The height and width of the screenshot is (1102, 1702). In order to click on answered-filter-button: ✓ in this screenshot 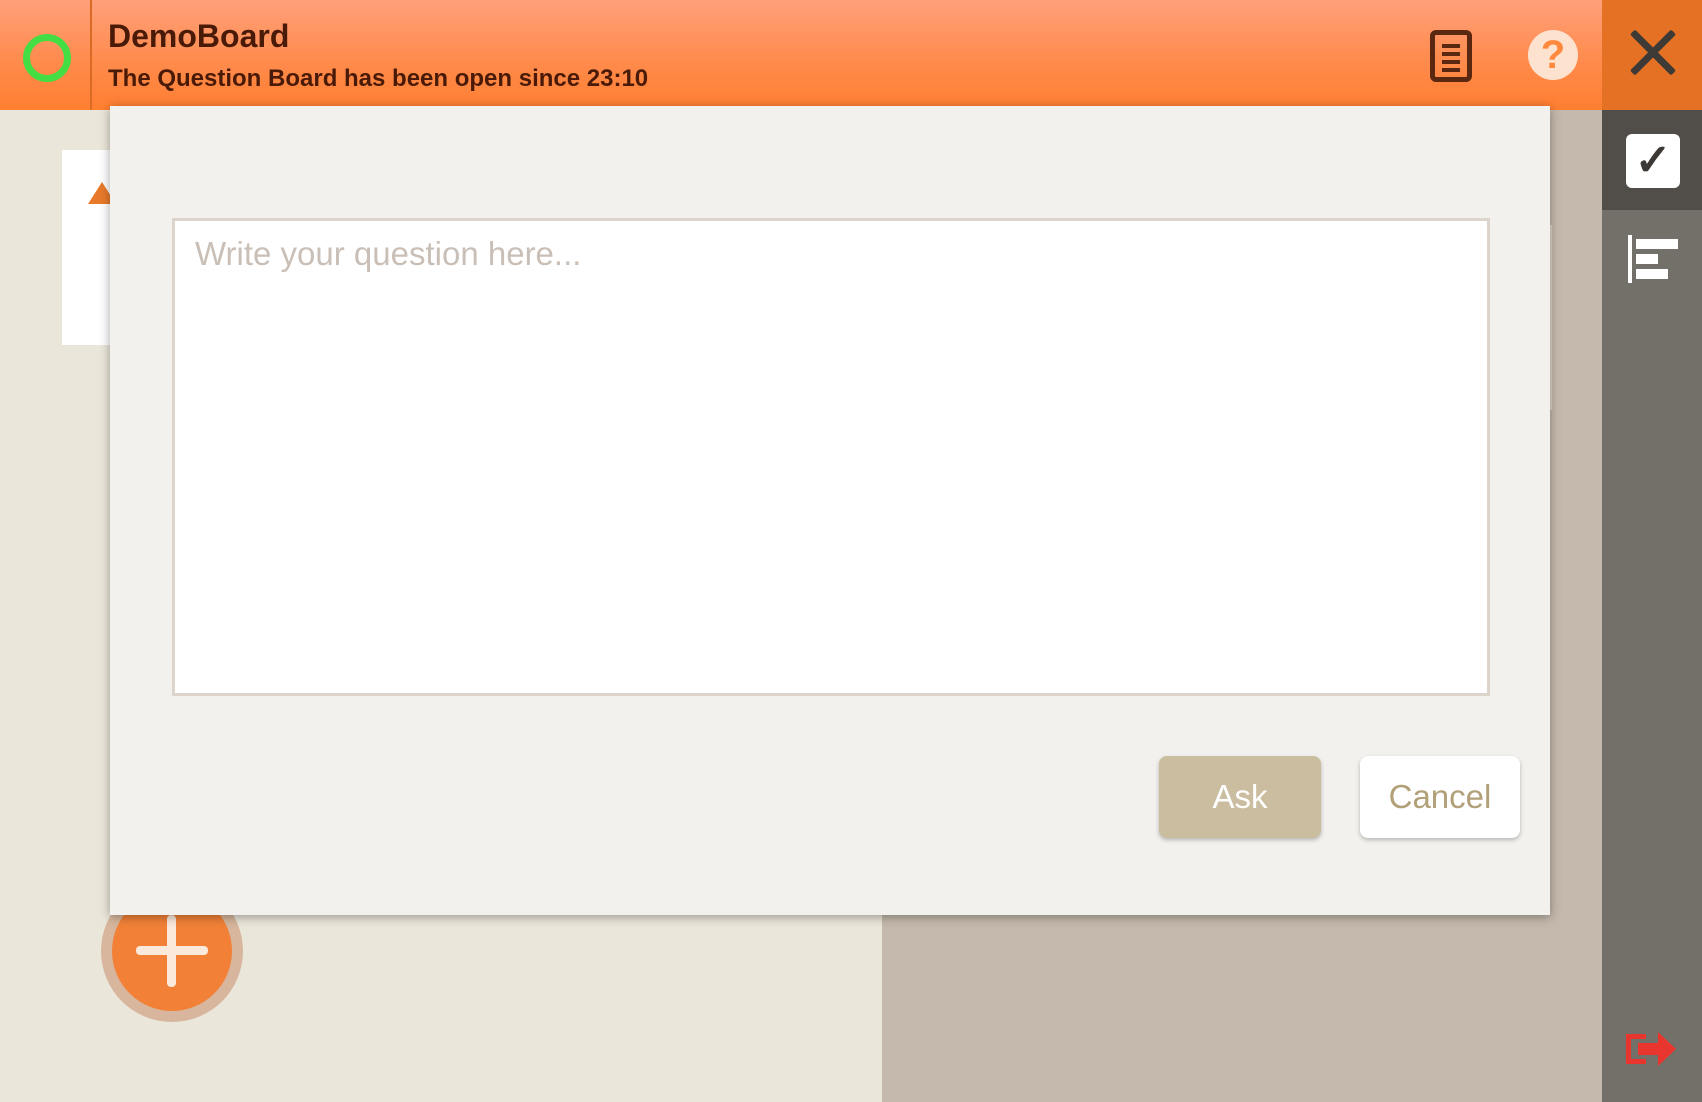, I will do `click(1652, 160)`.